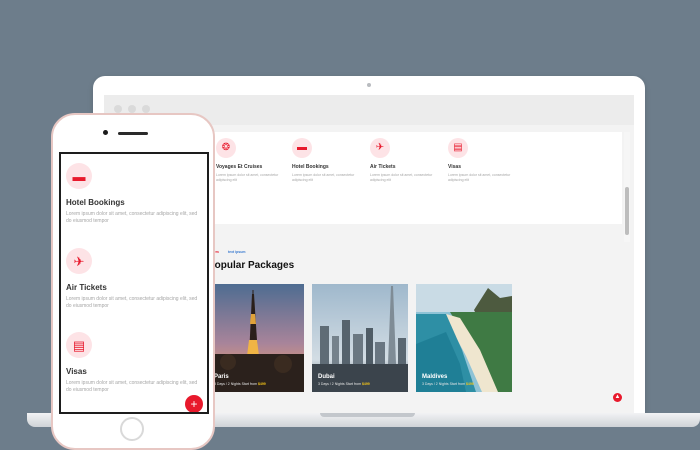 The height and width of the screenshot is (450, 700). What do you see at coordinates (369, 85) in the screenshot?
I see `laptop-camera` at bounding box center [369, 85].